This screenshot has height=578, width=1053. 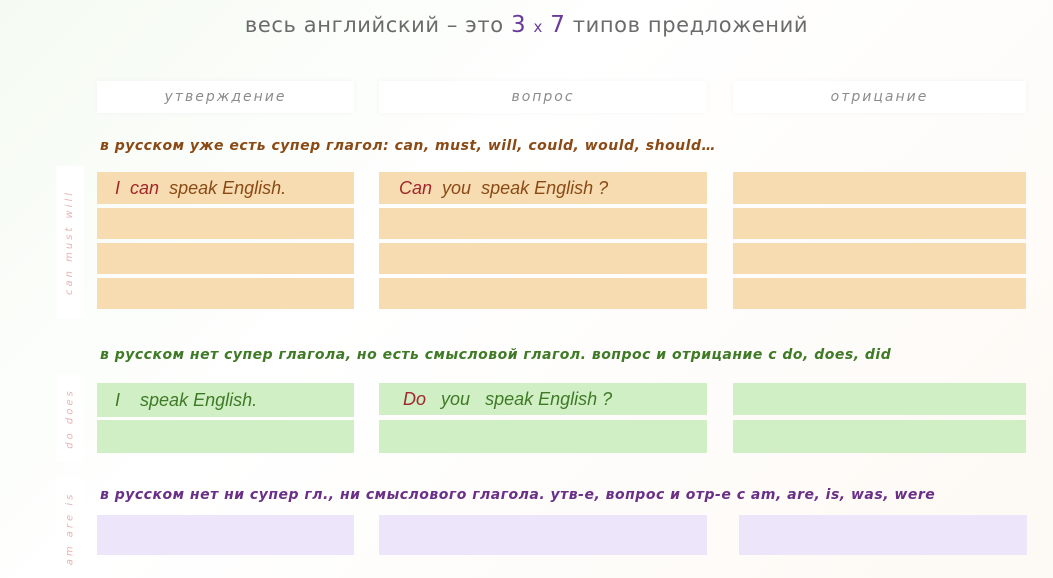 What do you see at coordinates (543, 97) in the screenshot?
I see `column-header-question: вопрос` at bounding box center [543, 97].